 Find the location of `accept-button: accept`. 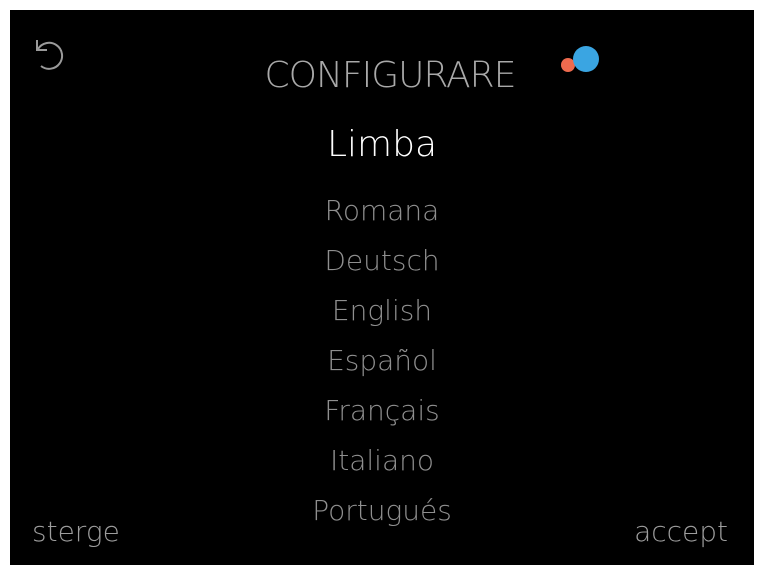

accept-button: accept is located at coordinates (681, 531).